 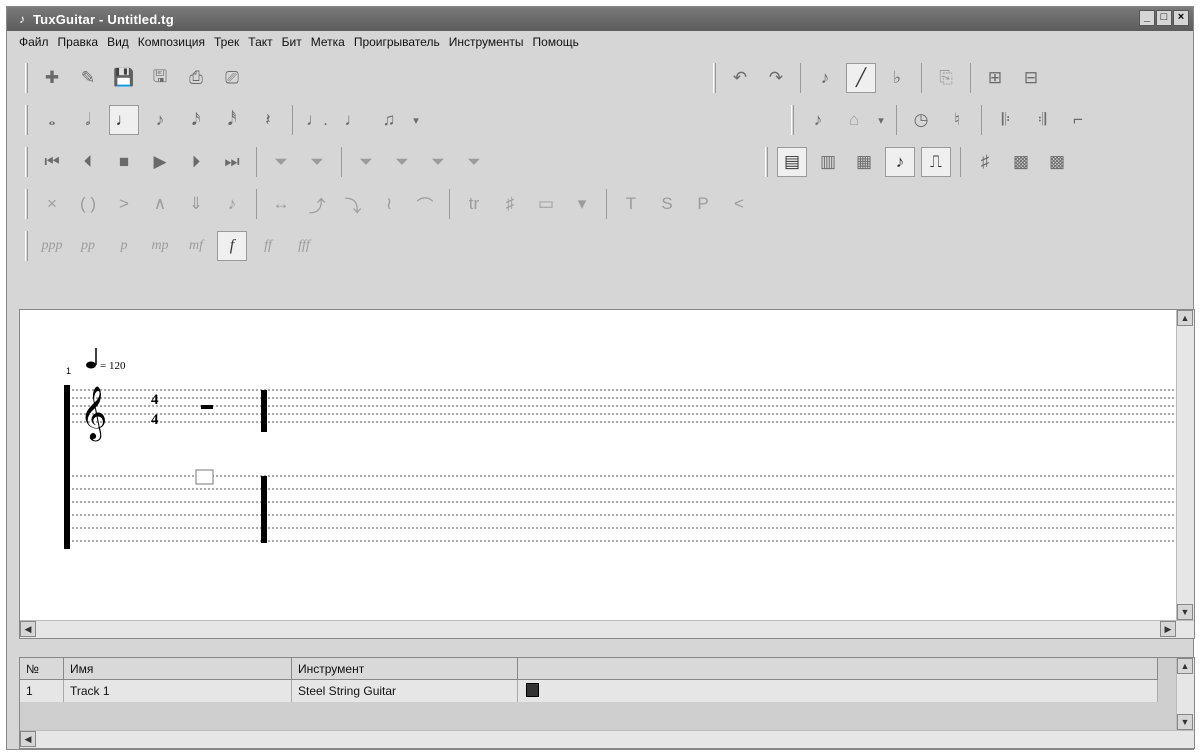 What do you see at coordinates (631, 204) in the screenshot?
I see `tapping-icon: T` at bounding box center [631, 204].